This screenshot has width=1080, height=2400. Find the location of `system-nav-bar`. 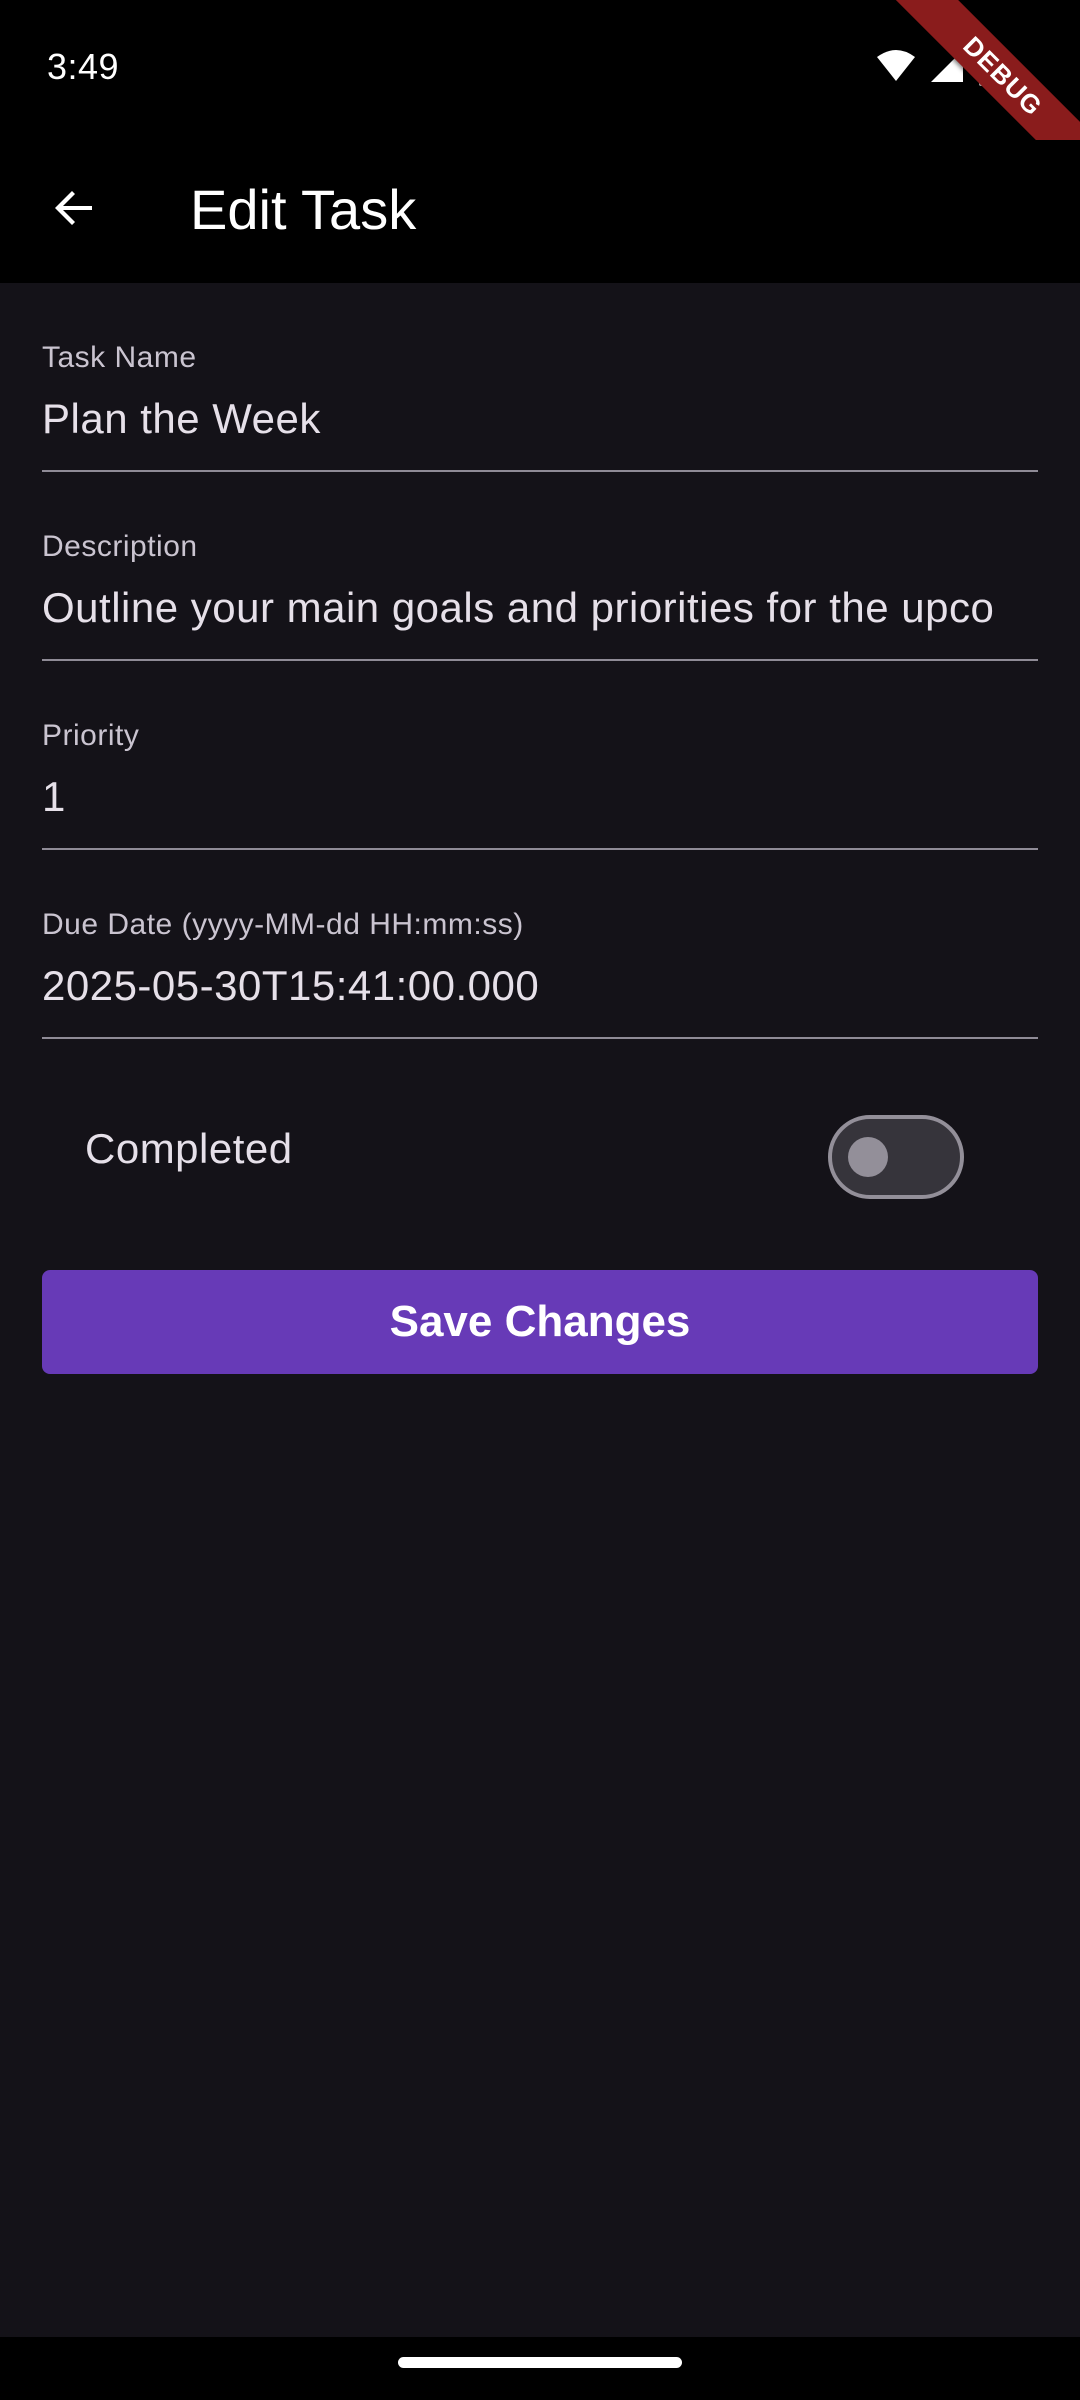

system-nav-bar is located at coordinates (540, 2368).